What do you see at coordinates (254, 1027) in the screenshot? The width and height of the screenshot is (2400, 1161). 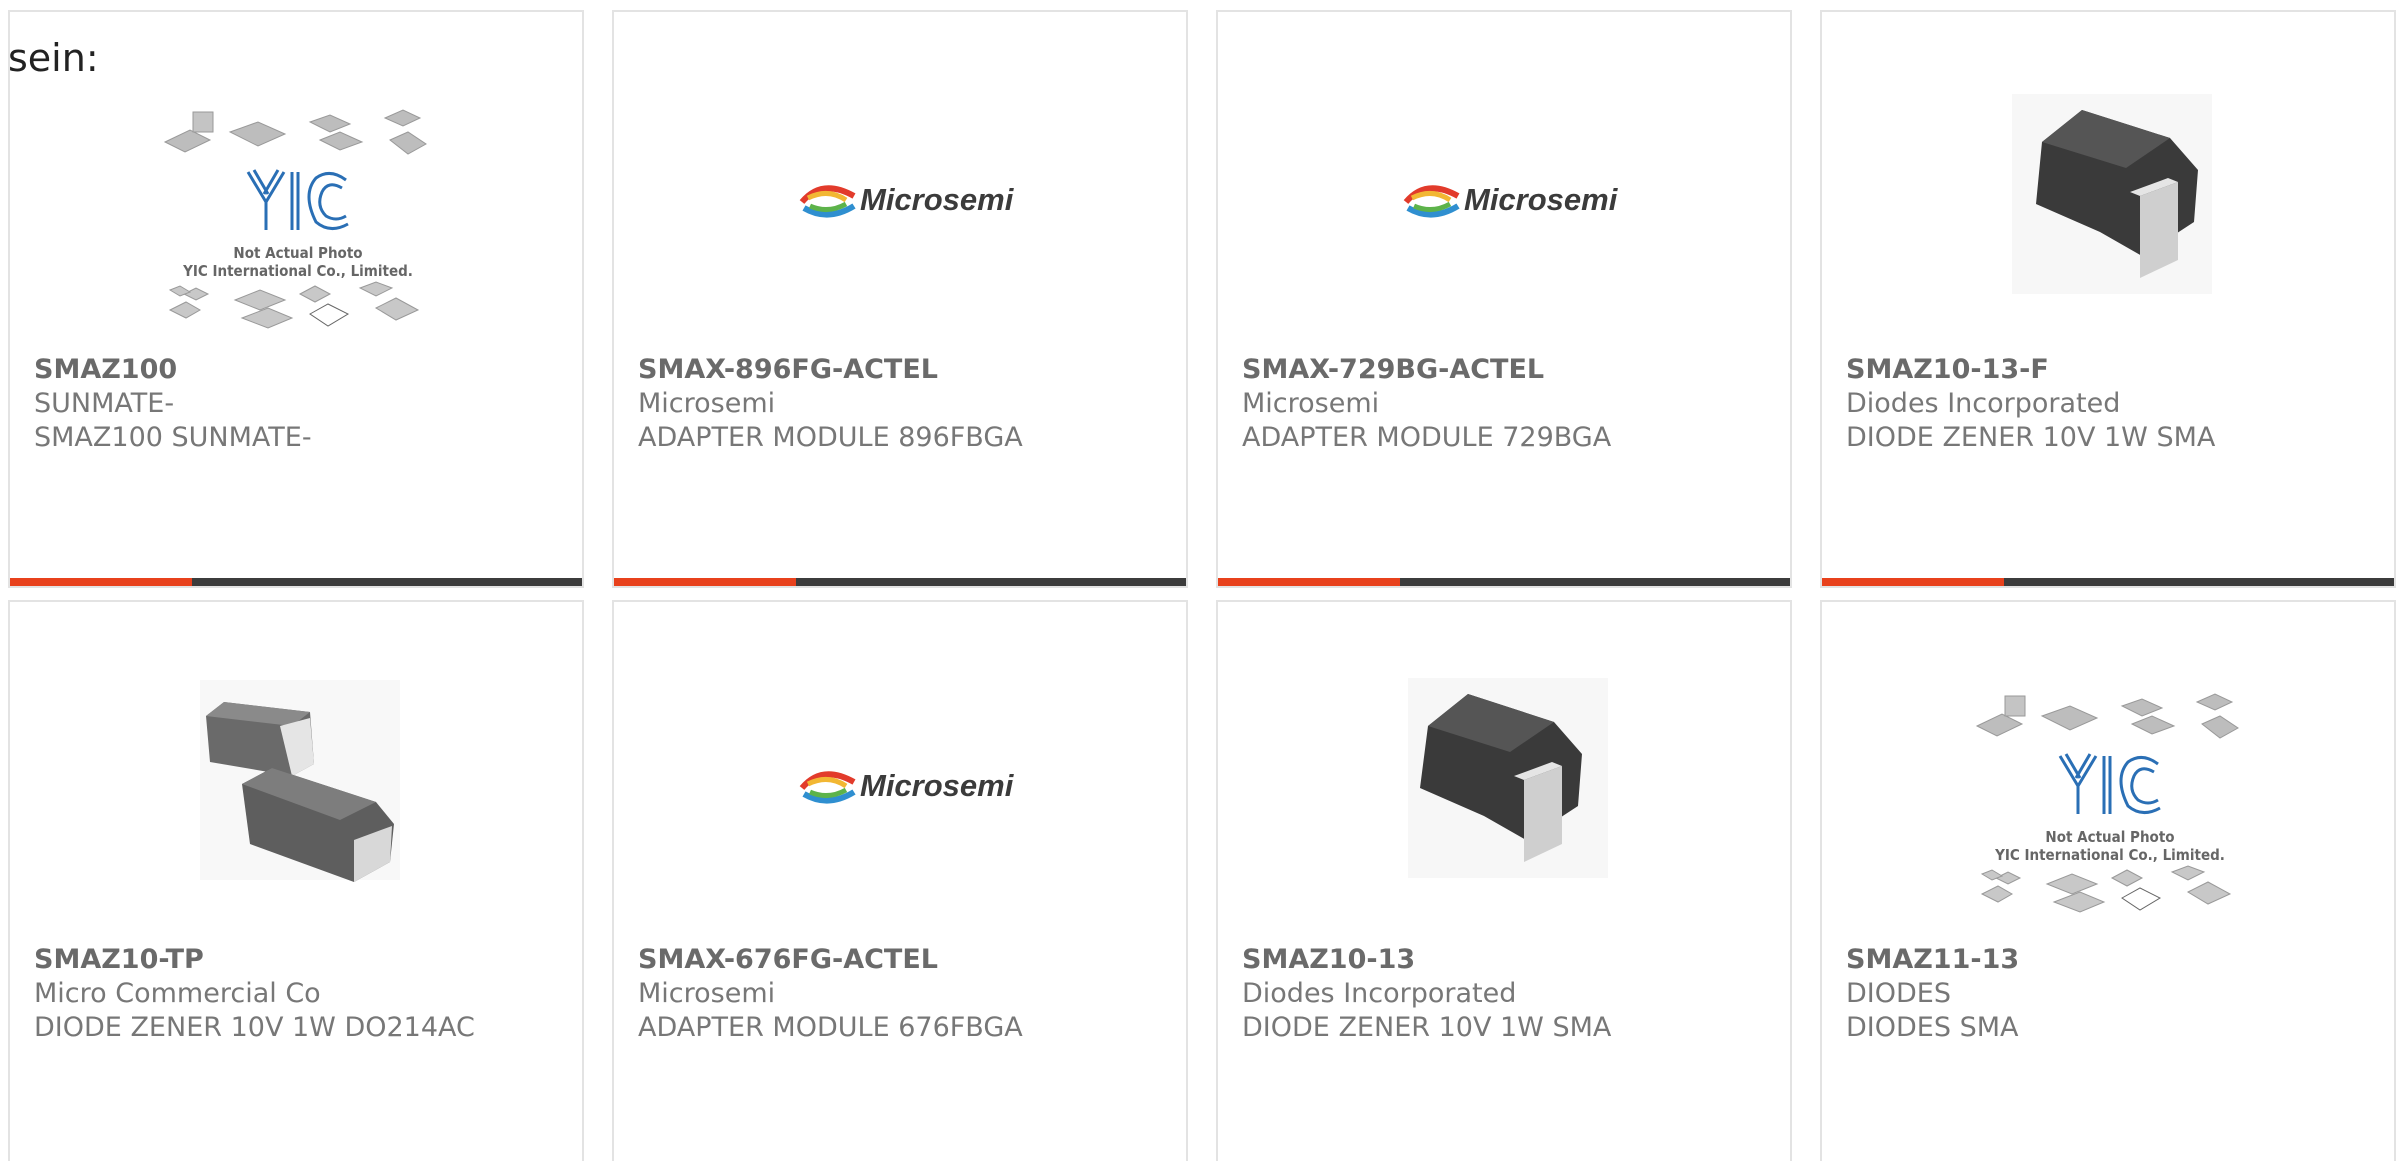 I see `description: DIODE ZENER 10V 1W DO214AC` at bounding box center [254, 1027].